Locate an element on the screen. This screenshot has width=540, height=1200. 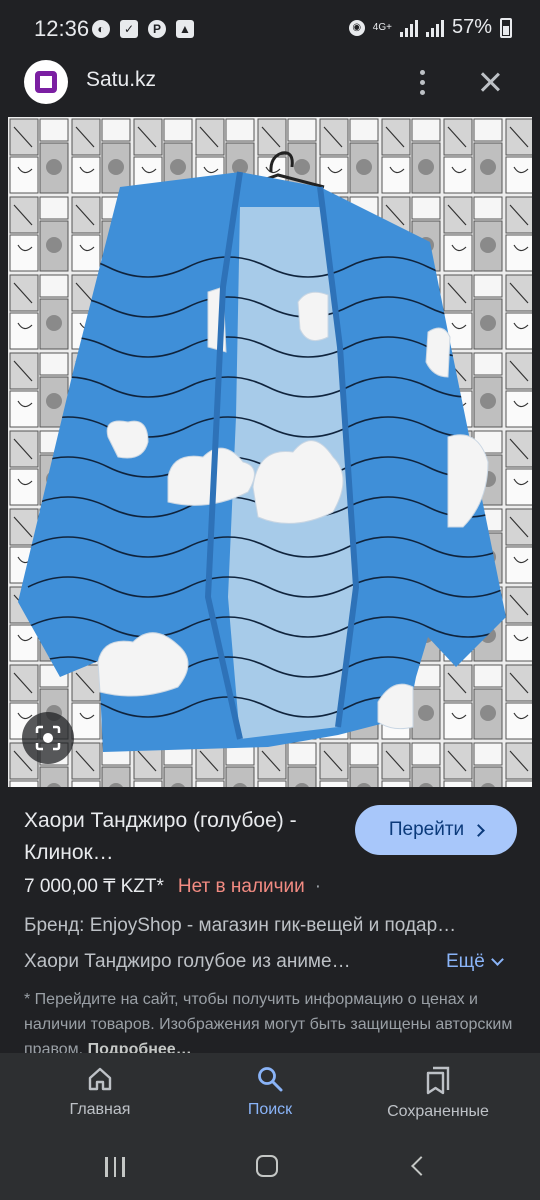
more-button: Ещё is located at coordinates (475, 962).